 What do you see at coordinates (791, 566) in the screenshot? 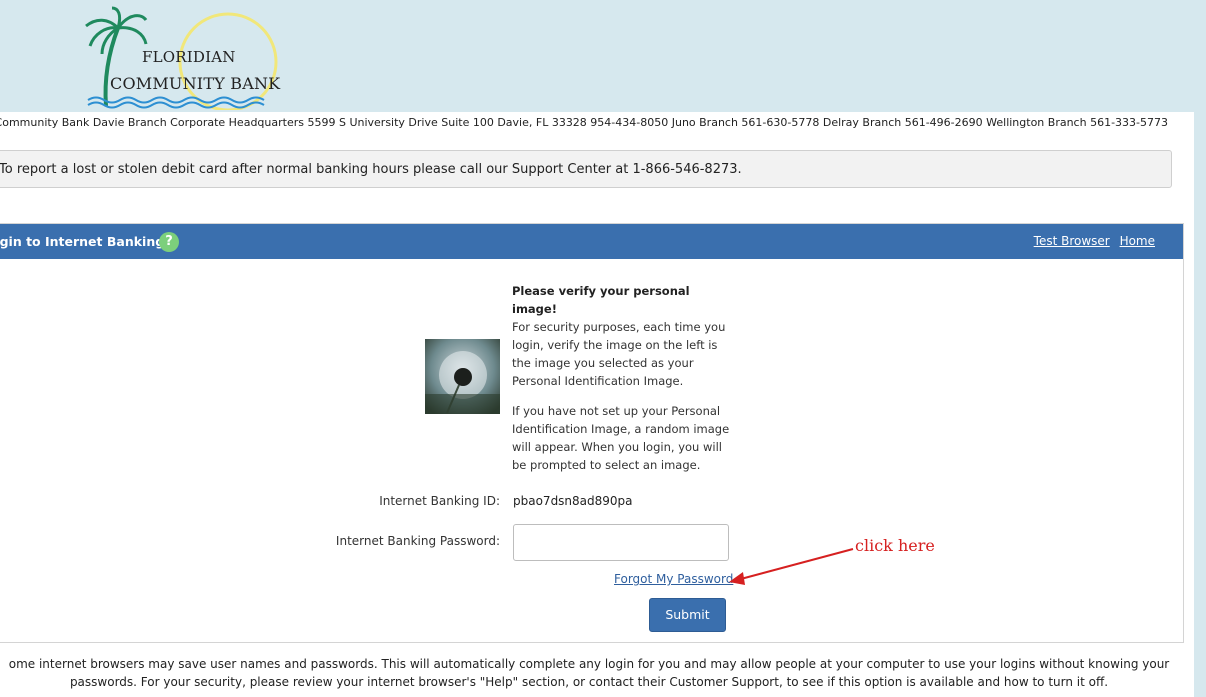
I see `annotation-arrow-icon` at bounding box center [791, 566].